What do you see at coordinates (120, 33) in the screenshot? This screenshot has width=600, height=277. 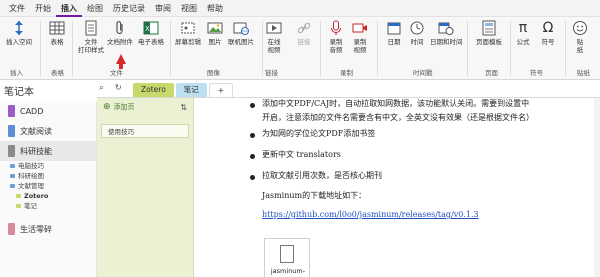 I see `file-attachment-button: 文档附件` at bounding box center [120, 33].